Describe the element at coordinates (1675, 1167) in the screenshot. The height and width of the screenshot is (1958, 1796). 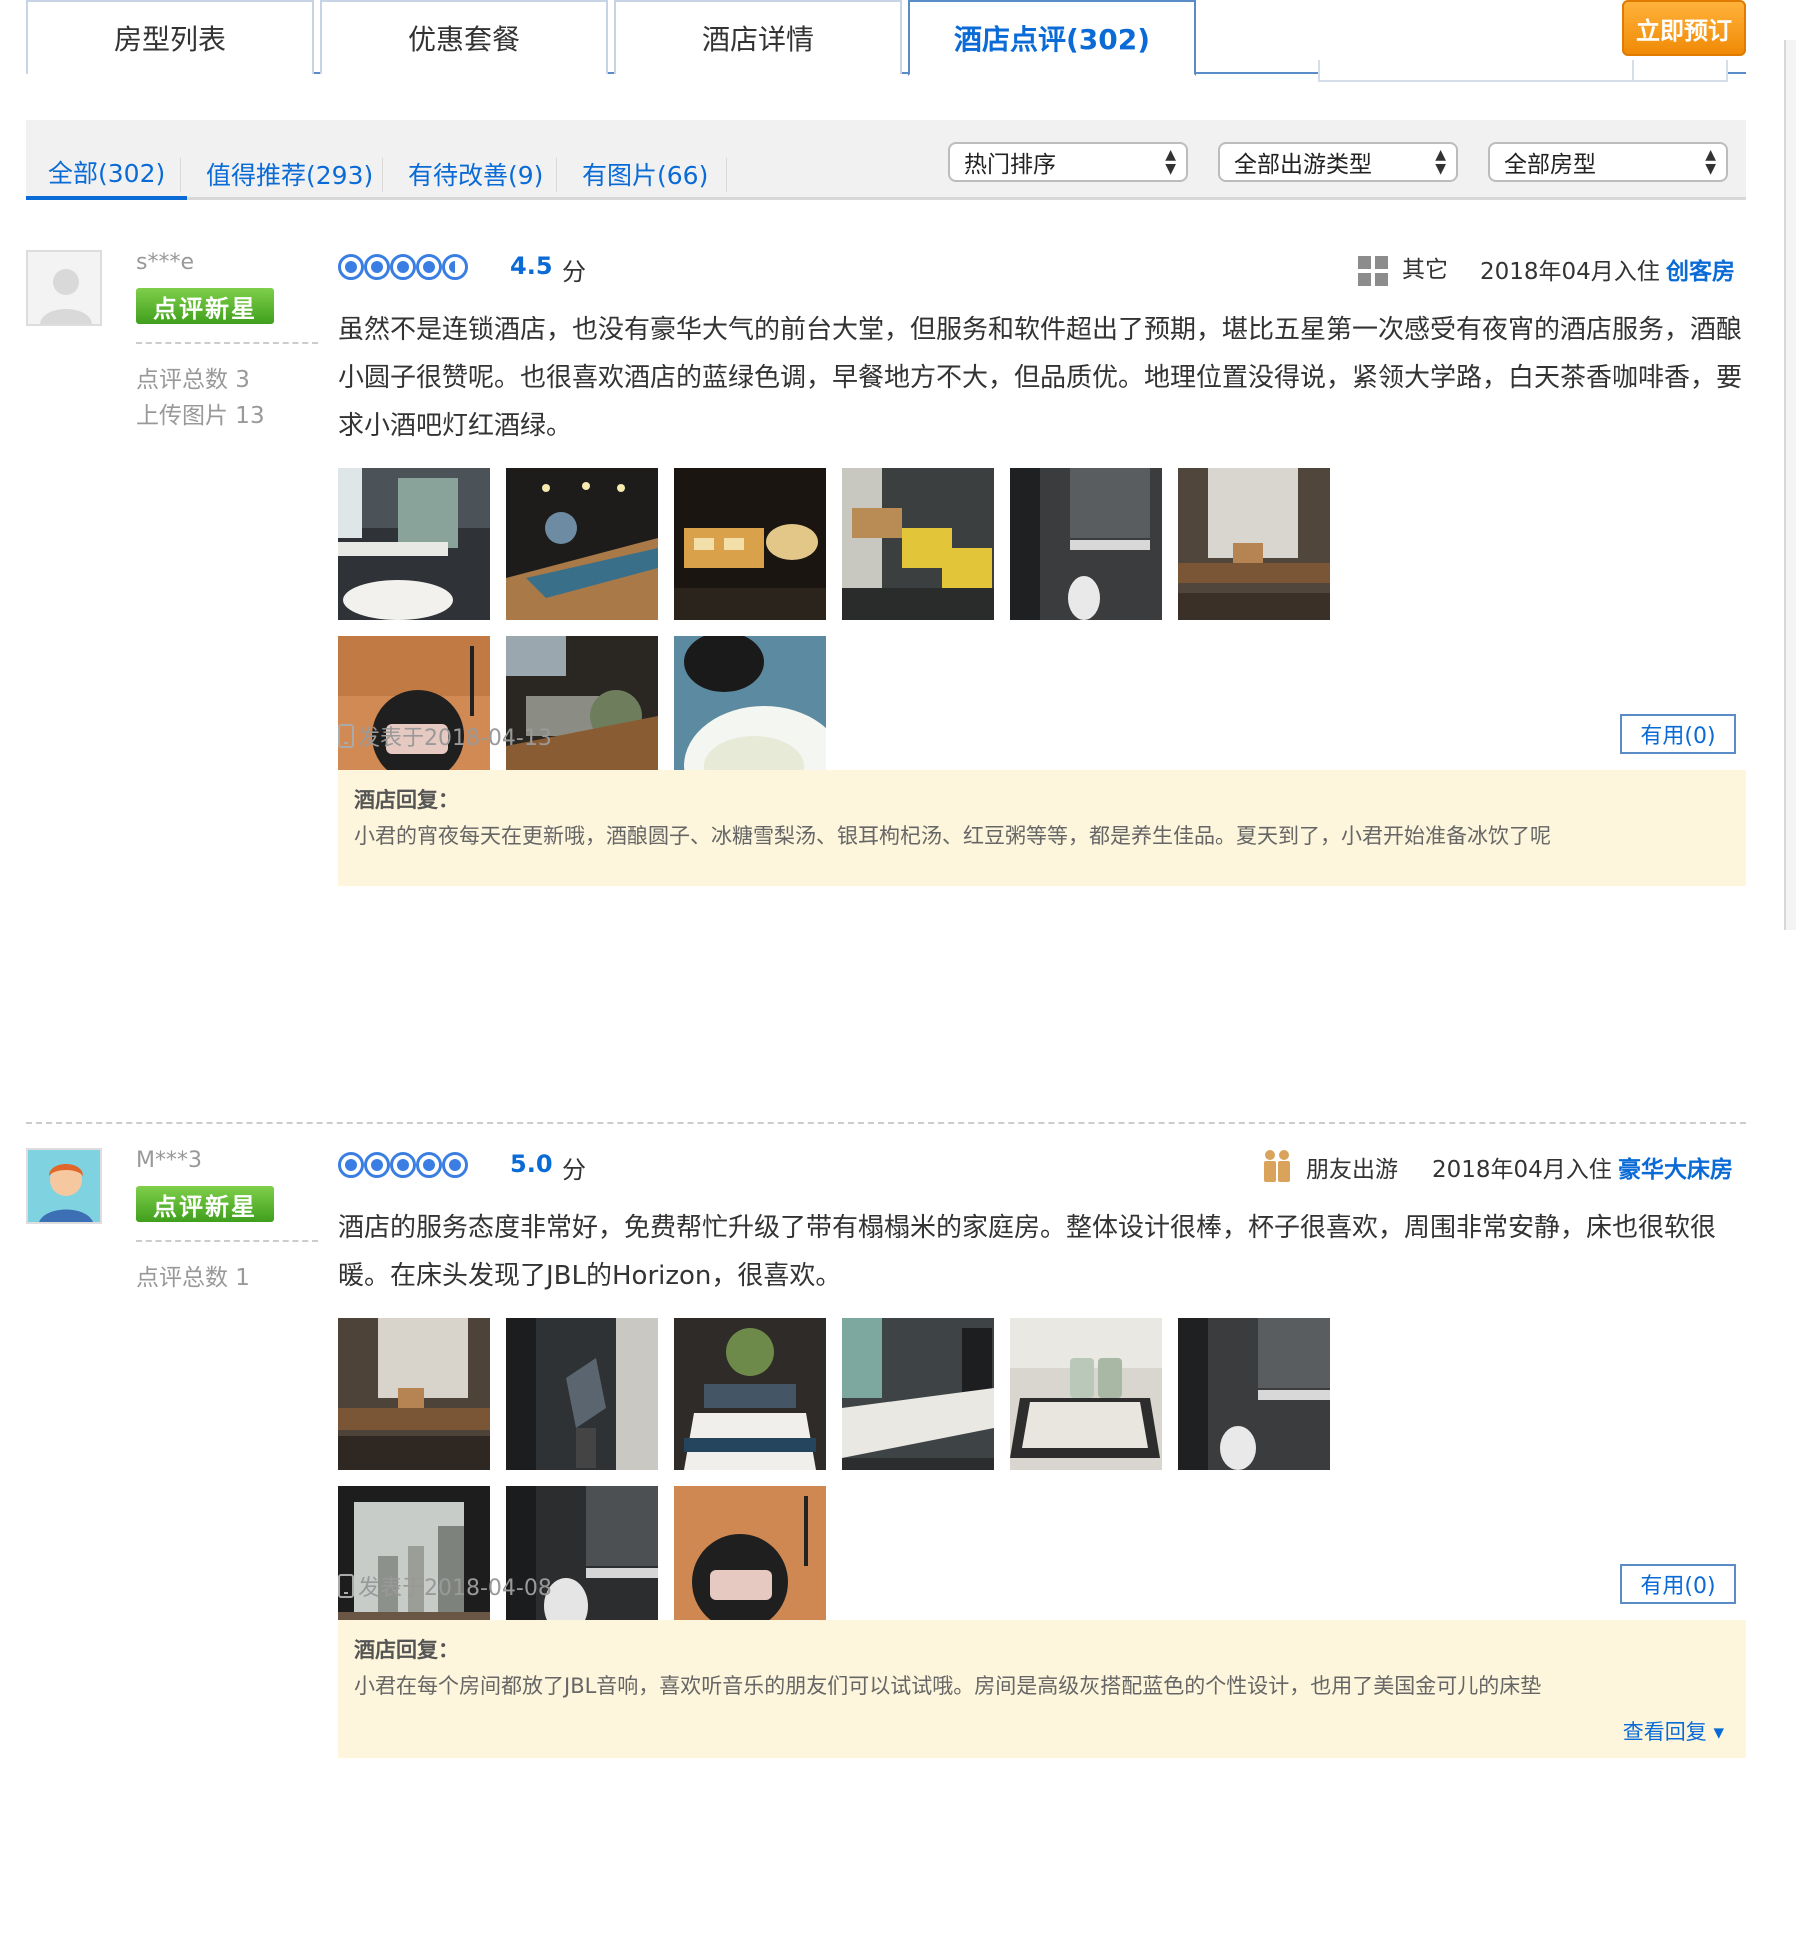
I see `room-type-link: 豪华大床房` at that location.